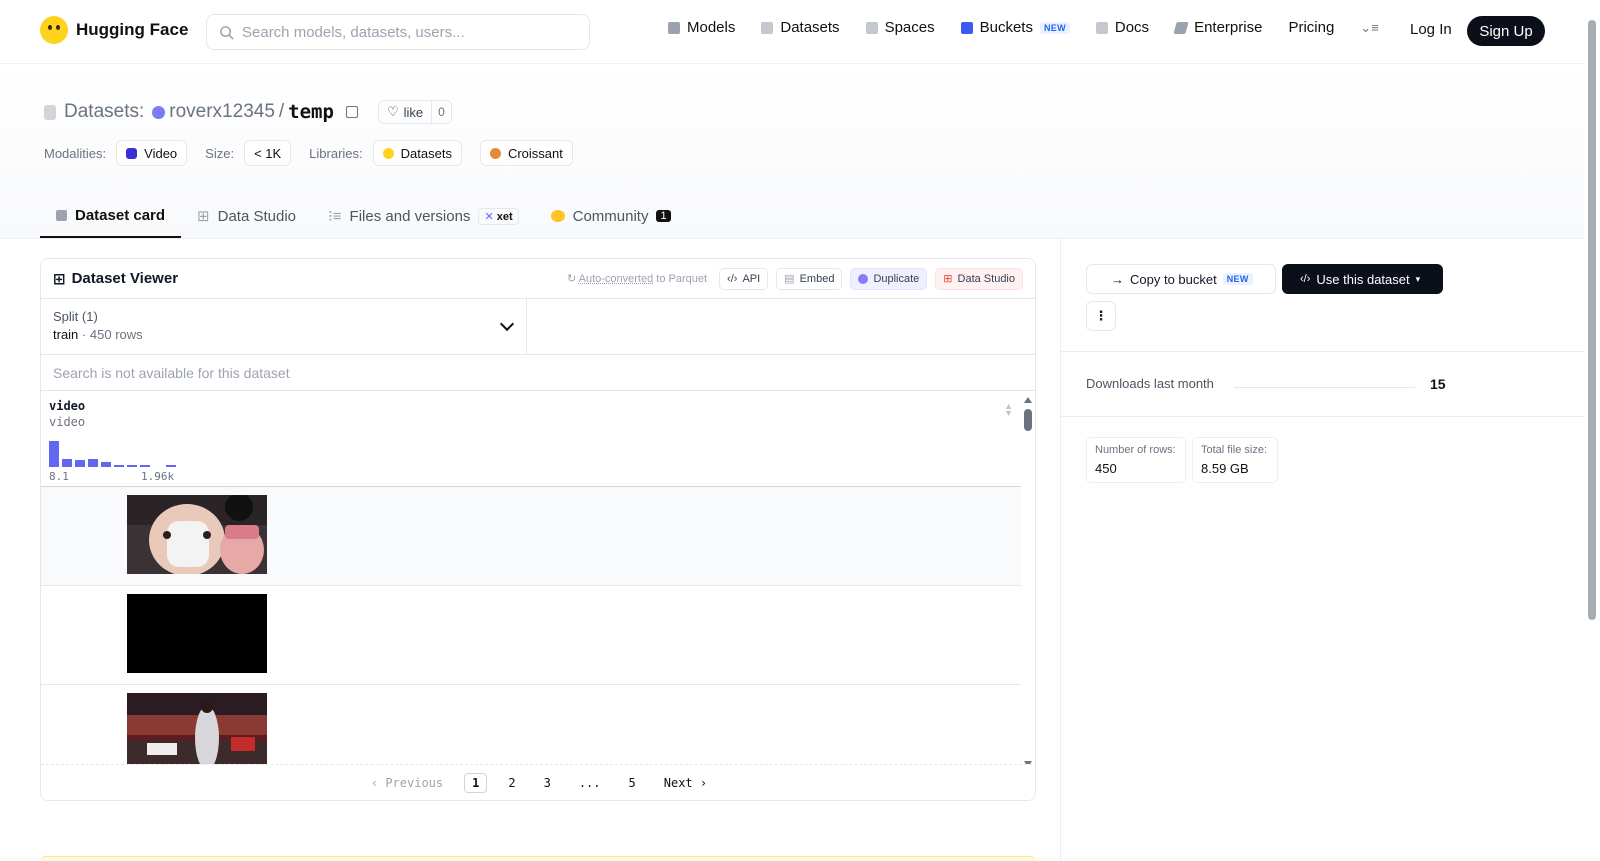 This screenshot has width=1600, height=861. What do you see at coordinates (111, 216) in the screenshot?
I see `tab-dataset-card: Dataset card` at bounding box center [111, 216].